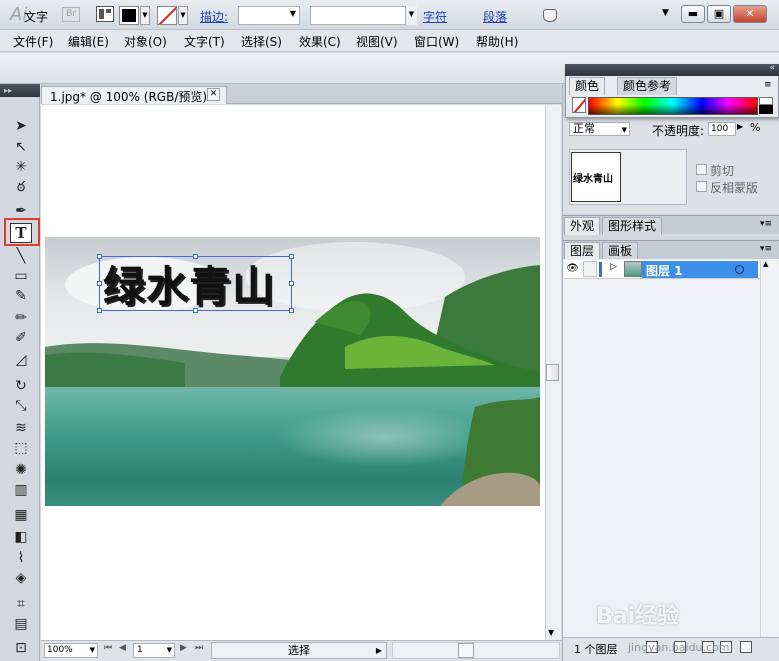 This screenshot has width=779, height=661. I want to click on rectangle-tool: ▭, so click(21, 276).